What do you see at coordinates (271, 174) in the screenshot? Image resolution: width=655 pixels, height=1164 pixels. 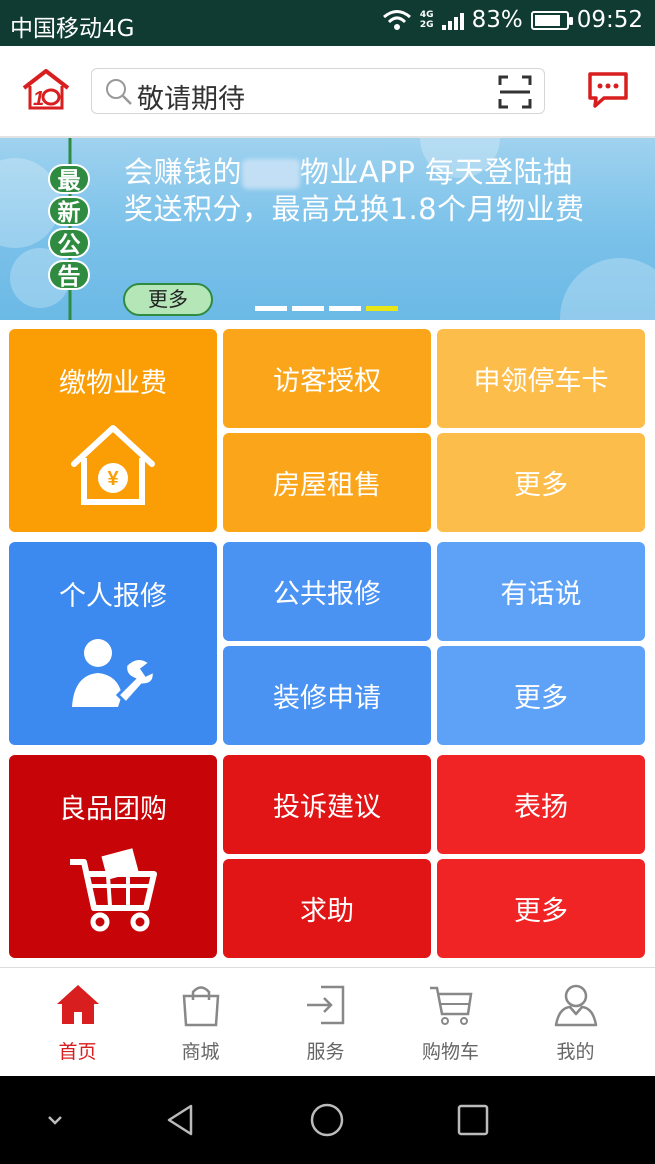 I see `blurred-name` at bounding box center [271, 174].